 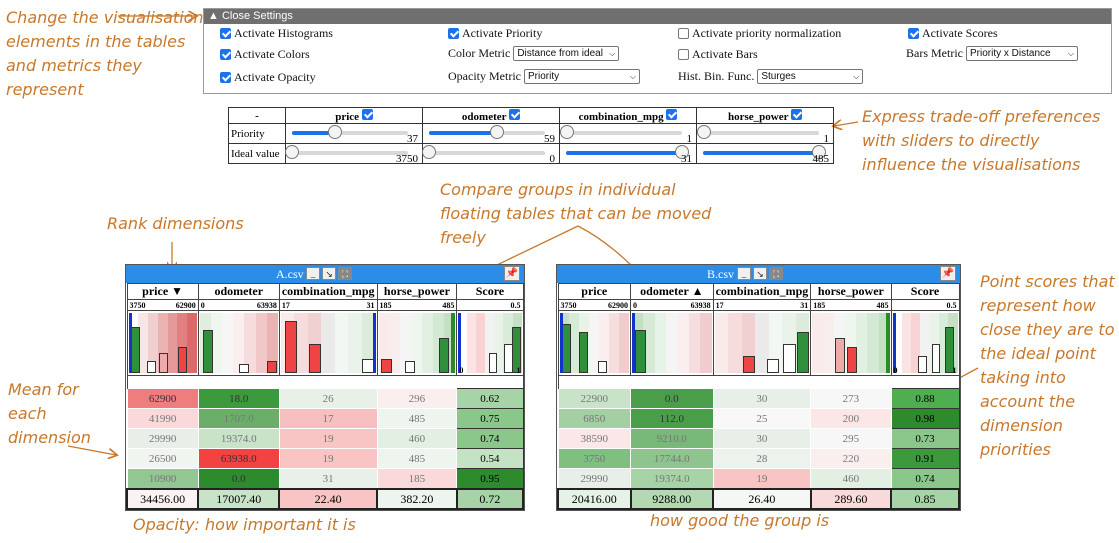 What do you see at coordinates (758, 438) in the screenshot?
I see `table-row: 38590 9210.0 30 295 0.73` at bounding box center [758, 438].